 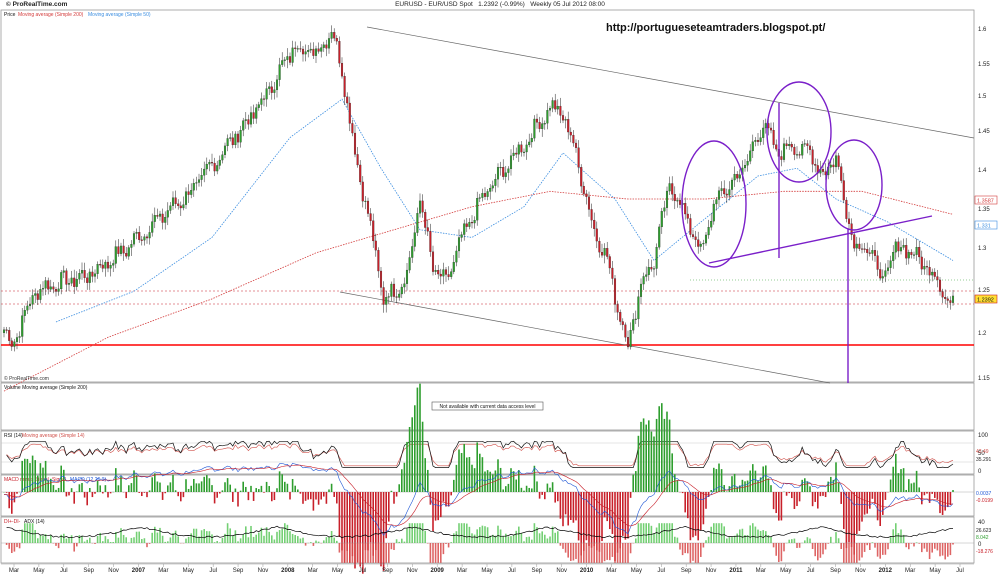 I want to click on x-axis-label: Nov, so click(x=113, y=571).